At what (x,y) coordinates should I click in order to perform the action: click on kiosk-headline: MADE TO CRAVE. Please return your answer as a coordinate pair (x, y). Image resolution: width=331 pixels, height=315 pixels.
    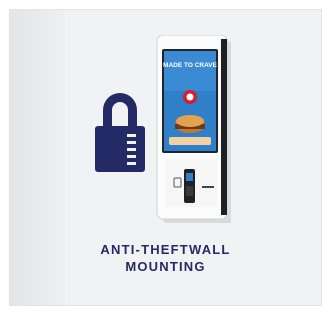
    Looking at the image, I should click on (190, 65).